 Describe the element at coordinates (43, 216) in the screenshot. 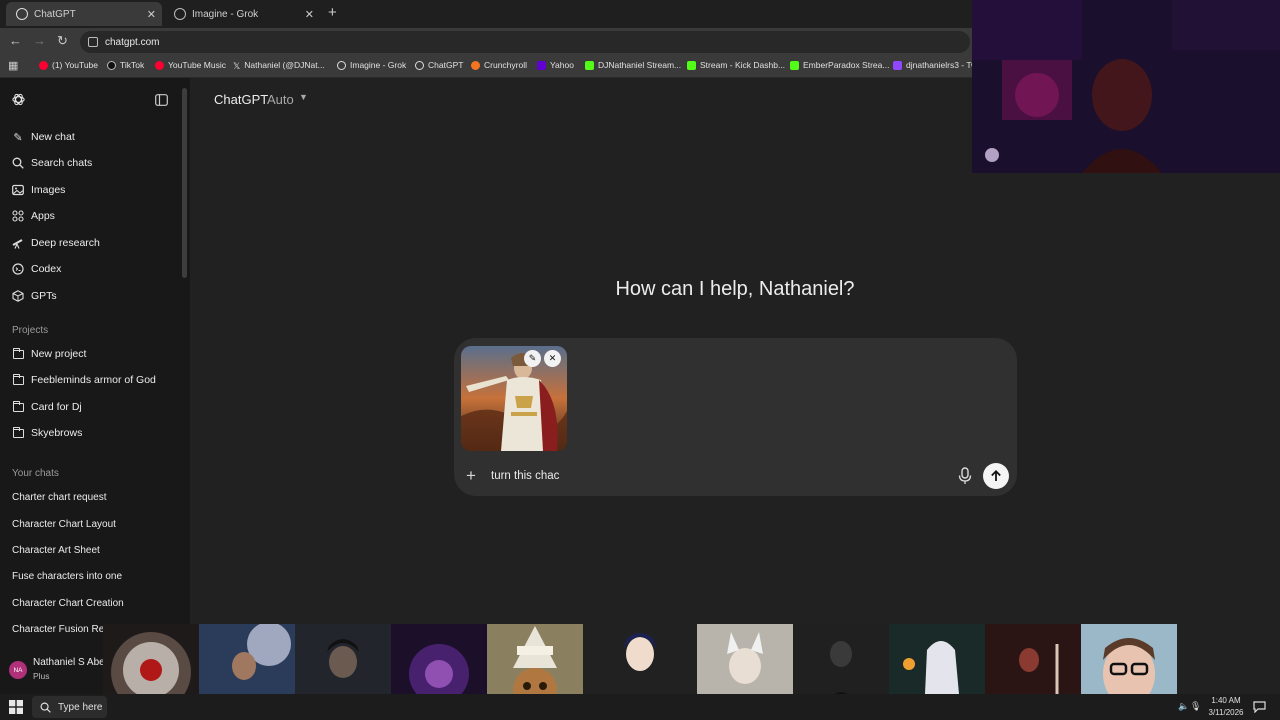

I see `sidebar-item-label: Apps` at that location.